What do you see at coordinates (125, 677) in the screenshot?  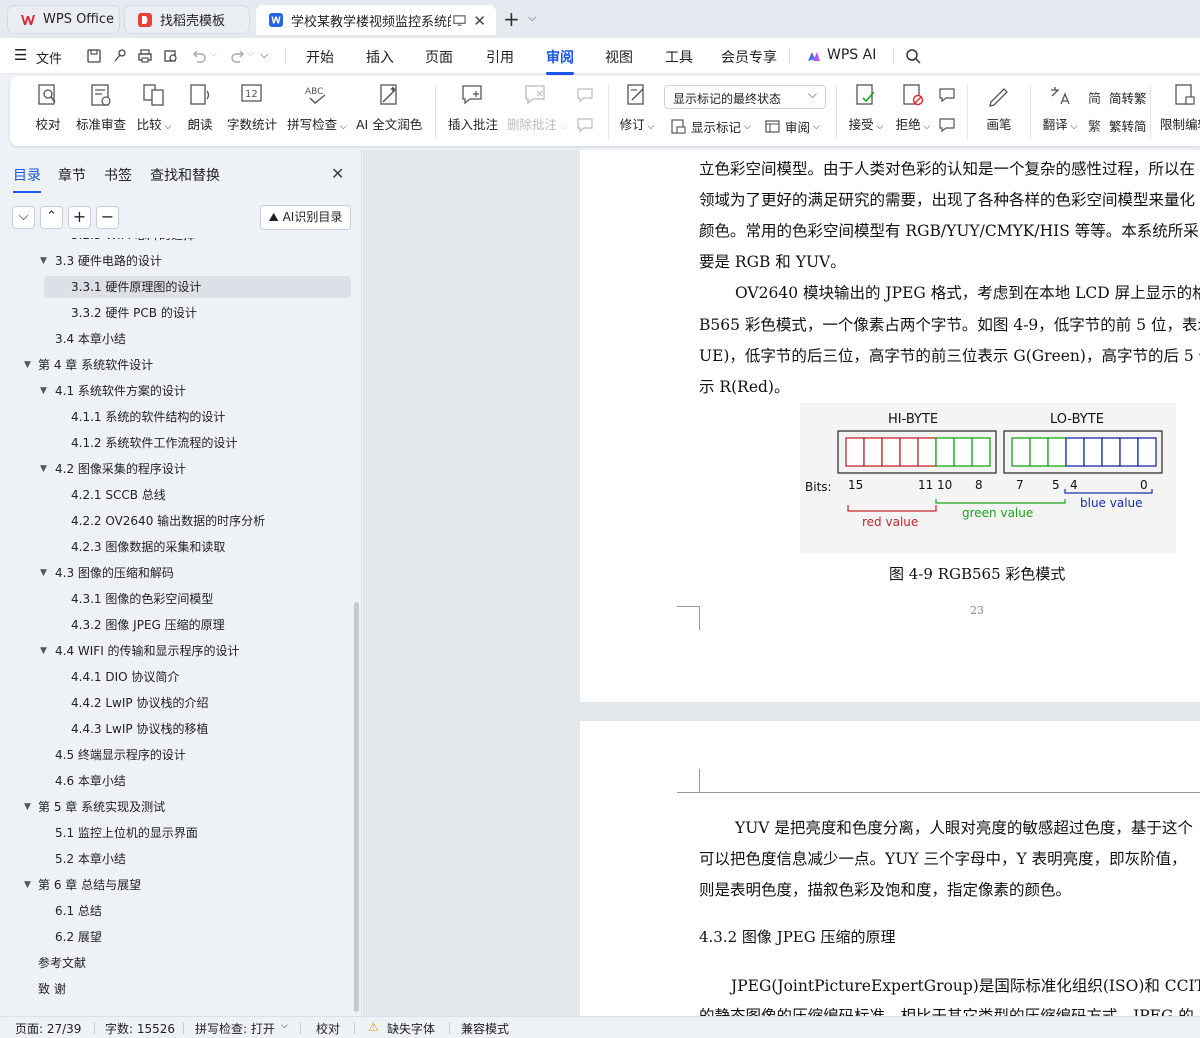 I see `toc-item: 4.4.1 DIO 协议简介` at bounding box center [125, 677].